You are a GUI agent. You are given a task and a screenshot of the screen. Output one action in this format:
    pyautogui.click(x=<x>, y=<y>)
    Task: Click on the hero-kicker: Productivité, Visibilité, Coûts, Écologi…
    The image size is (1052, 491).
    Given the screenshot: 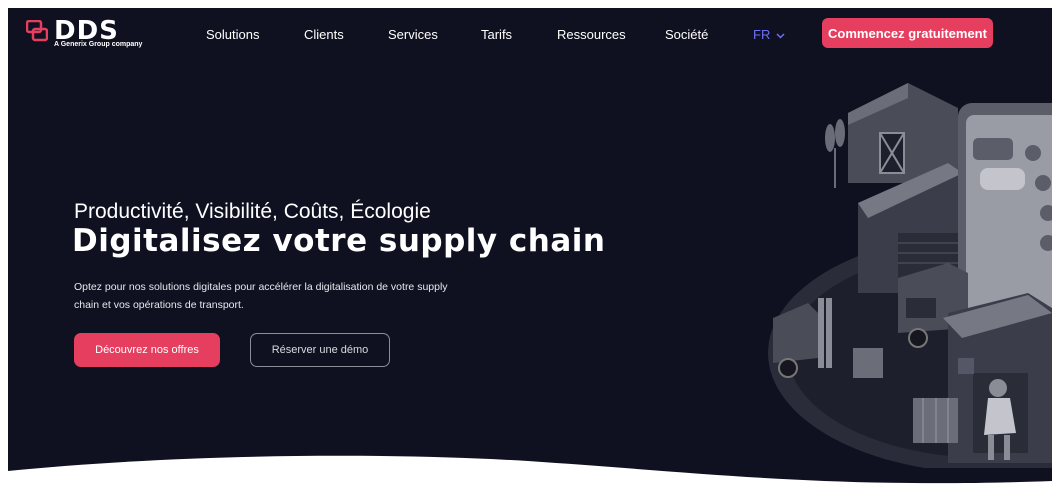 What is the action you would take?
    pyautogui.click(x=252, y=211)
    